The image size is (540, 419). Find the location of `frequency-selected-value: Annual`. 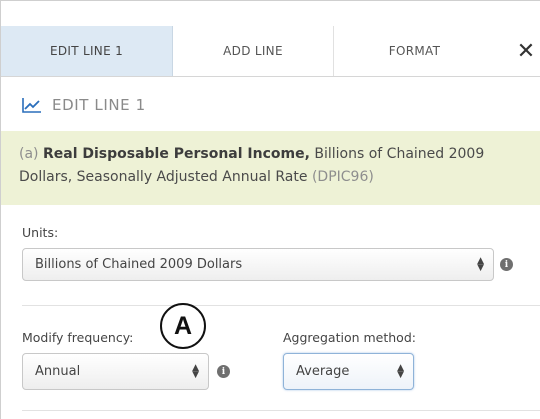

frequency-selected-value: Annual is located at coordinates (58, 371).